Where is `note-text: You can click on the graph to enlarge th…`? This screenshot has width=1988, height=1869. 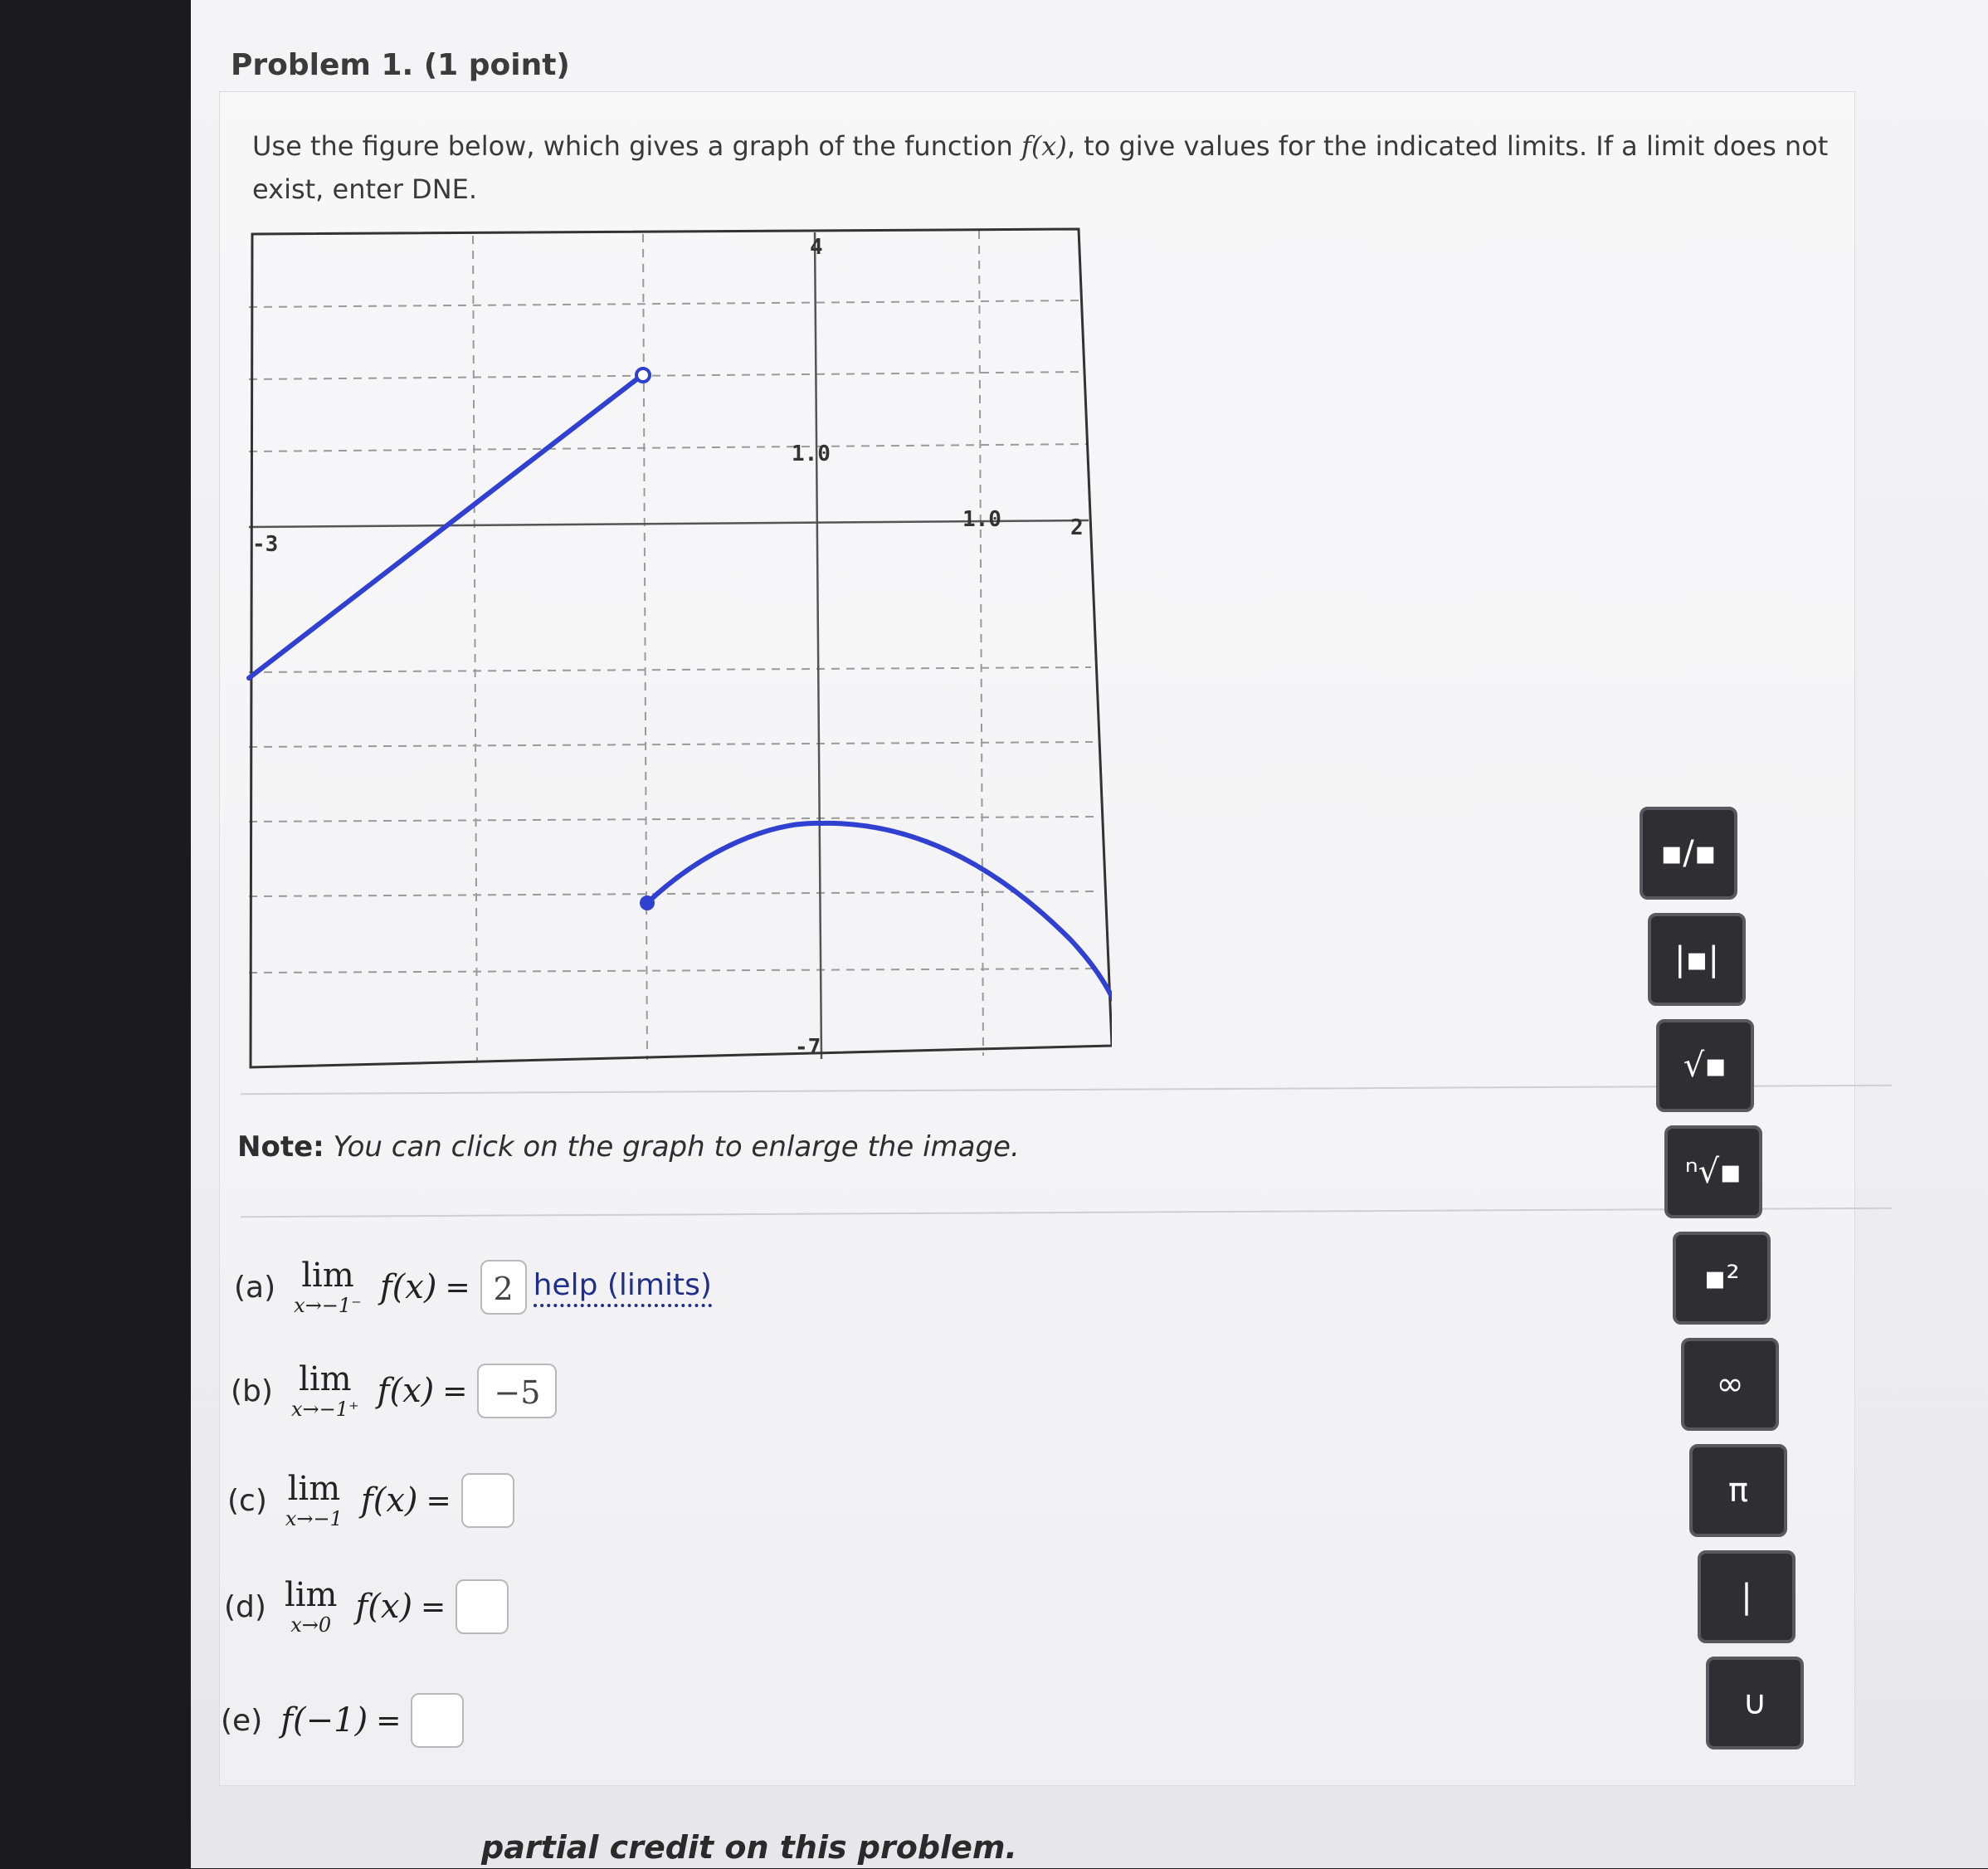
note-text: You can click on the graph to enlarge th… is located at coordinates (672, 1147).